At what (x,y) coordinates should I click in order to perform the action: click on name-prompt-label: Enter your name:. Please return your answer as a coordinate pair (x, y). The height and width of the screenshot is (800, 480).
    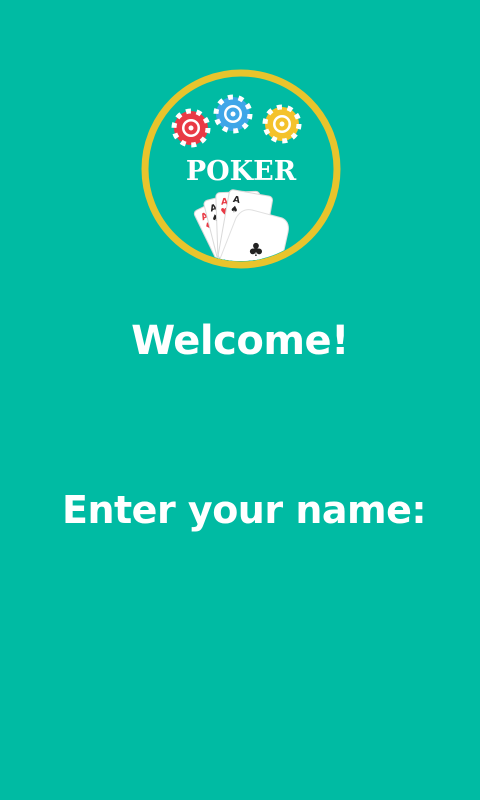
    Looking at the image, I should click on (244, 510).